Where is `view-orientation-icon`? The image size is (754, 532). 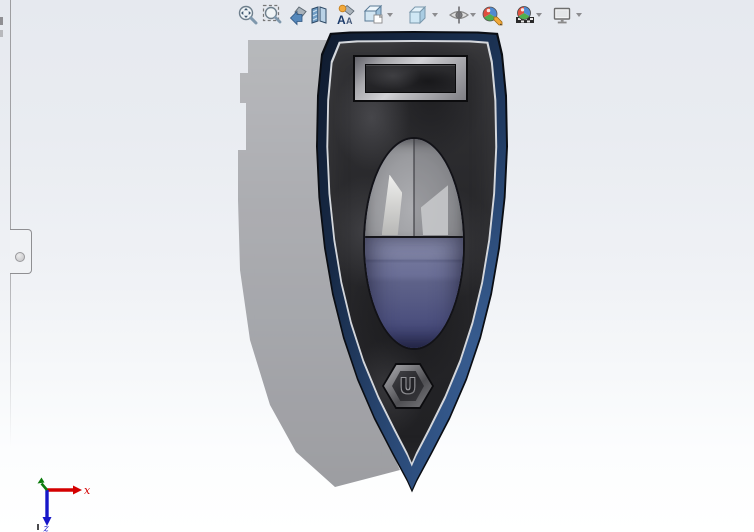 view-orientation-icon is located at coordinates (373, 14).